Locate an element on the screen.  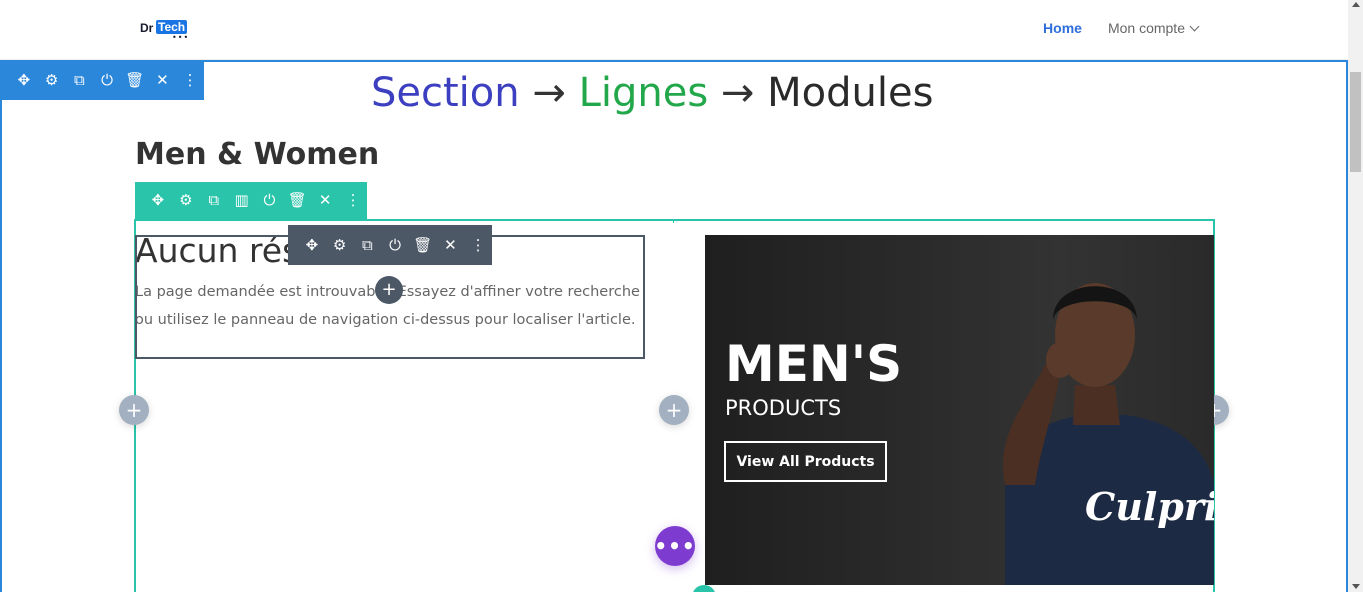
add-module-button: + is located at coordinates (389, 290).